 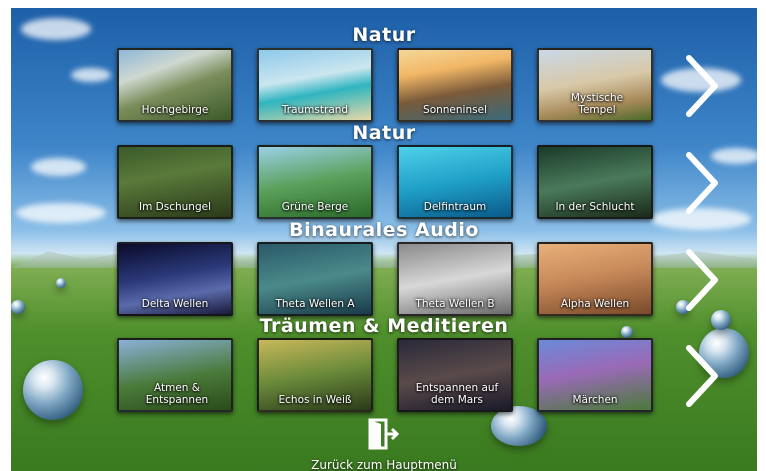 What do you see at coordinates (175, 207) in the screenshot?
I see `tile-label: Im Dschungel` at bounding box center [175, 207].